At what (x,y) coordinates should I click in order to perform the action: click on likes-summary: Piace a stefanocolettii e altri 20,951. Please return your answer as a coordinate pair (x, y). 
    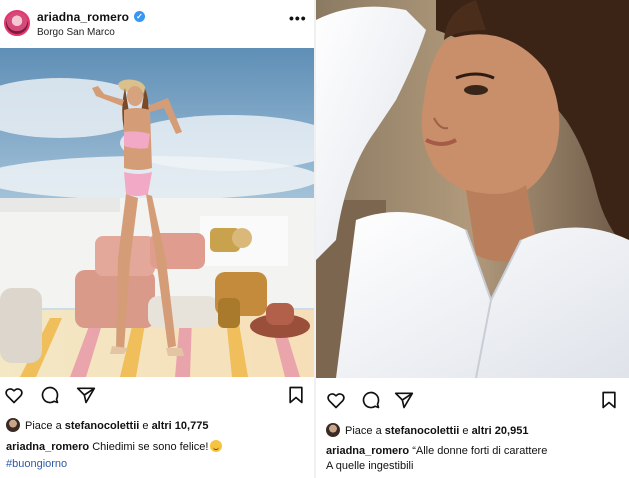
    Looking at the image, I should click on (427, 430).